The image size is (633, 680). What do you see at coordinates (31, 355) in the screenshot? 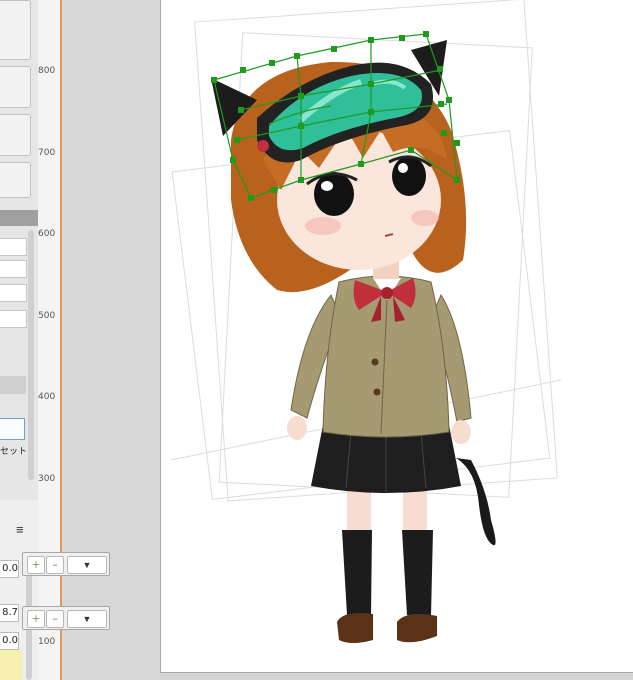
I see `panel-scrollbar` at bounding box center [31, 355].